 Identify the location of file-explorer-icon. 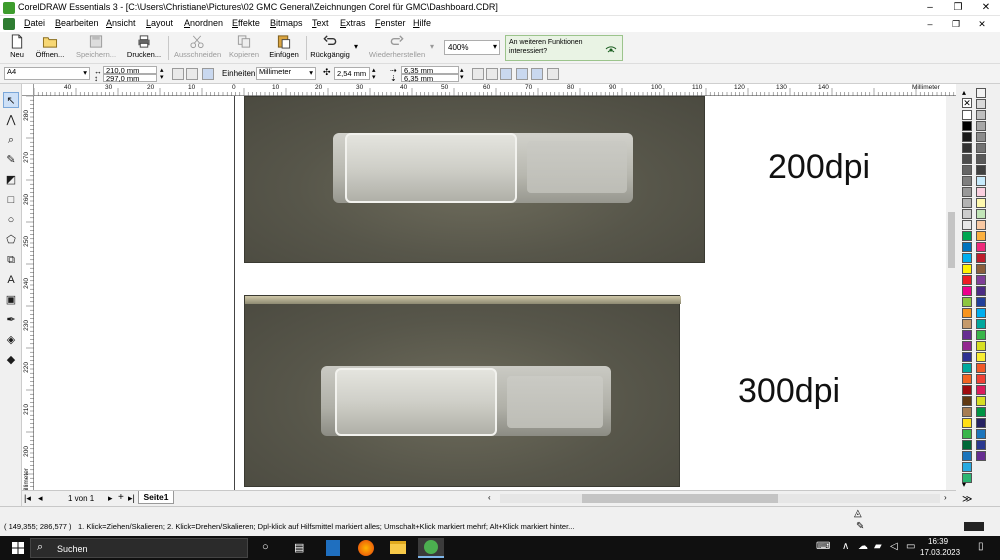
(398, 547).